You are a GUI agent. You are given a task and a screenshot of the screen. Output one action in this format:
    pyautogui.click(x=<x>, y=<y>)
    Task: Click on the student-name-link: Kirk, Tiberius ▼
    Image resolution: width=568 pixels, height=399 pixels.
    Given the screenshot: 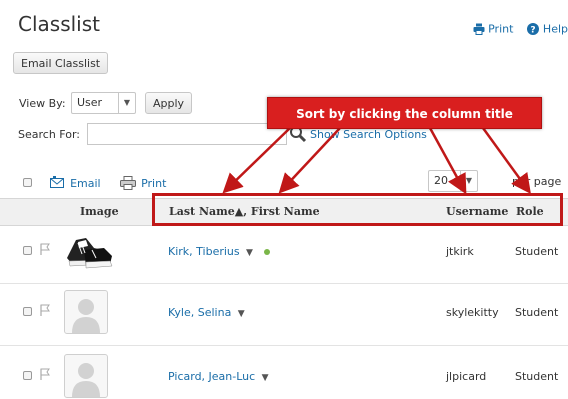 What is the action you would take?
    pyautogui.click(x=219, y=251)
    